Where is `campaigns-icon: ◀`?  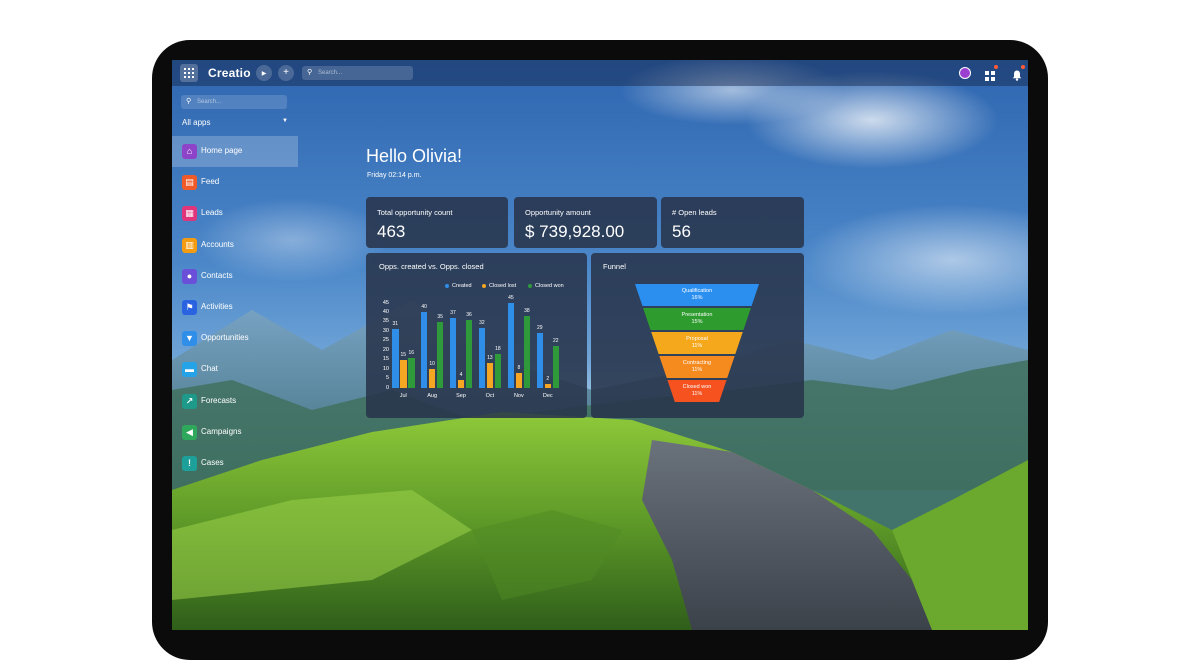 campaigns-icon: ◀ is located at coordinates (189, 432).